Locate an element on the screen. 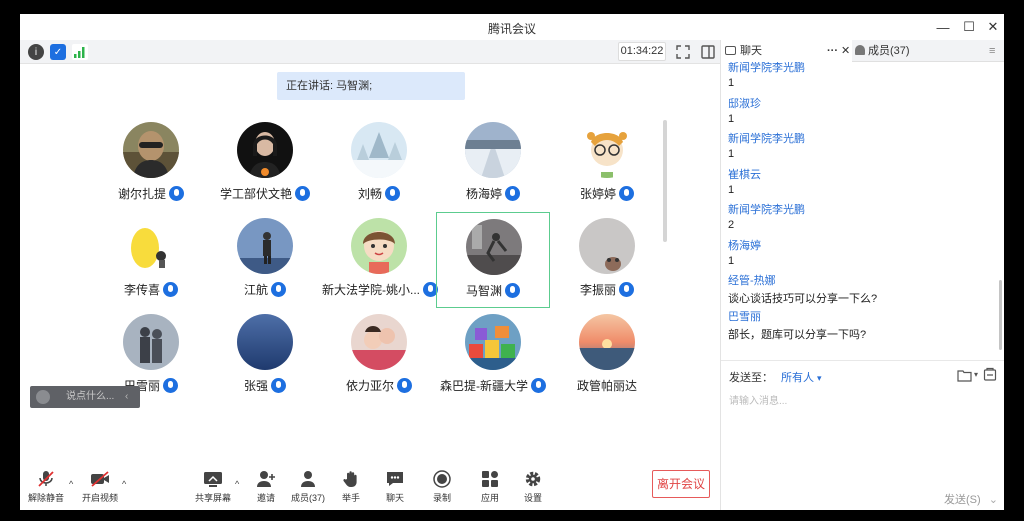  apps-button: 应用 is located at coordinates (490, 487).